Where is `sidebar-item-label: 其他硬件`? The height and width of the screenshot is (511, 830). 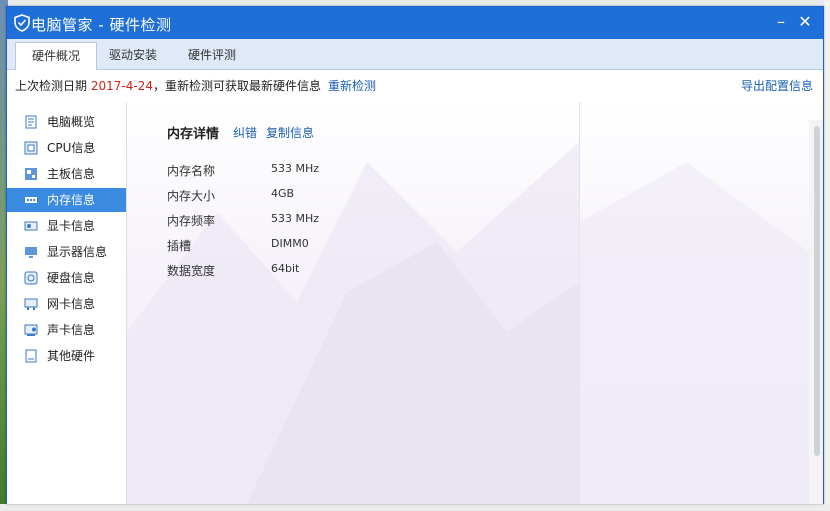 sidebar-item-label: 其他硬件 is located at coordinates (71, 356).